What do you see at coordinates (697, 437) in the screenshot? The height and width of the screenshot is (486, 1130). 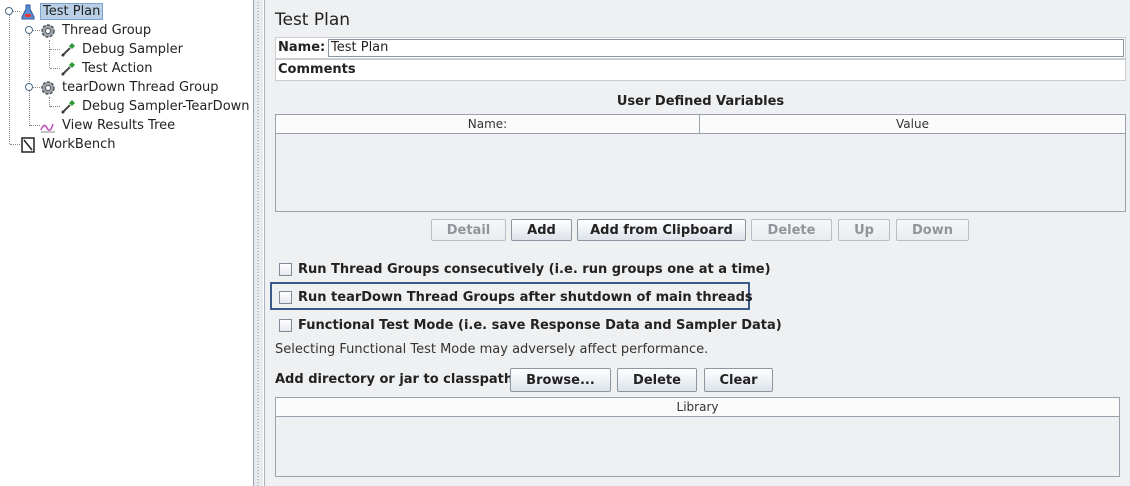 I see `library-table: Library` at bounding box center [697, 437].